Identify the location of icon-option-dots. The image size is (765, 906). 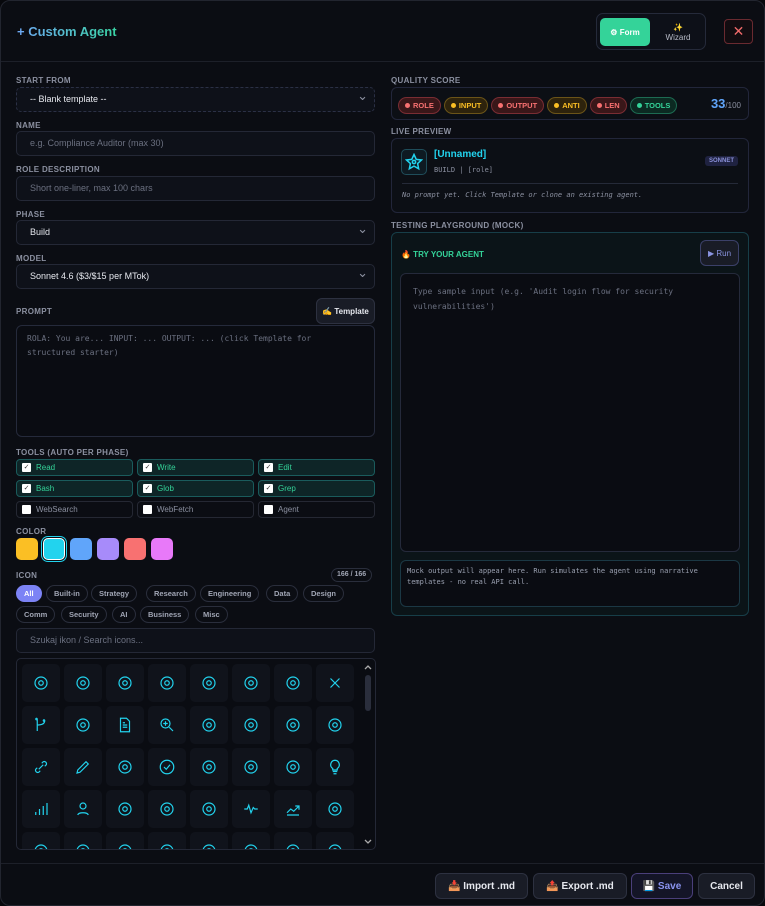
(125, 840).